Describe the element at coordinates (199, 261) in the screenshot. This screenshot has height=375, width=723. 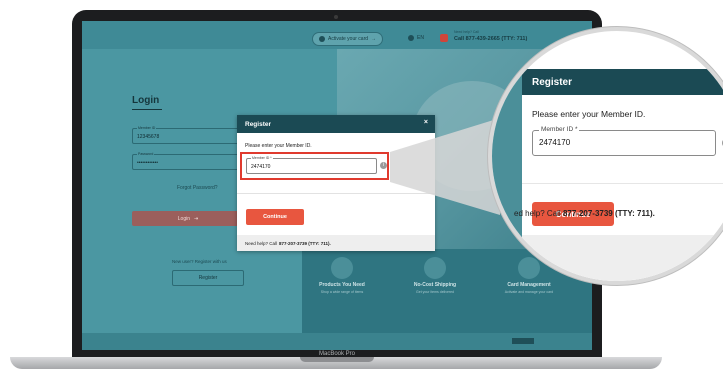
I see `new-user-text: New user? Register with us` at that location.